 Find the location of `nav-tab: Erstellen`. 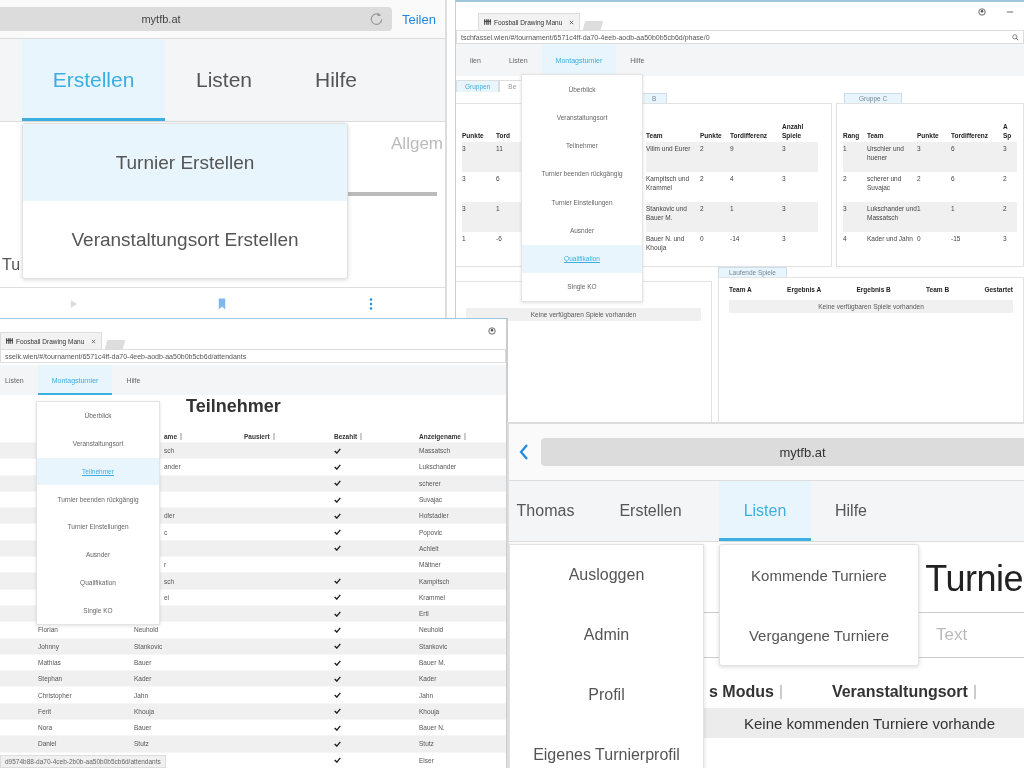

nav-tab: Erstellen is located at coordinates (650, 511).